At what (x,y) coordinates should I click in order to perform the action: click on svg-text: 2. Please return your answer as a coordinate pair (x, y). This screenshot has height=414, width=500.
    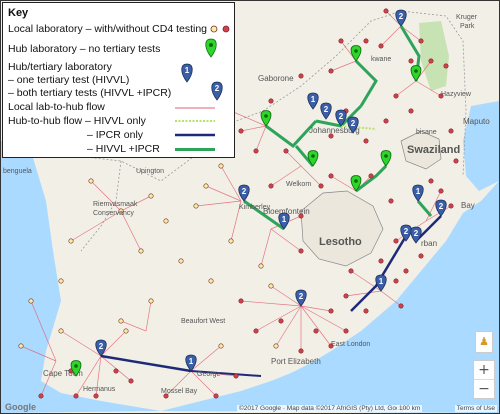
    Looking at the image, I should click on (217, 88).